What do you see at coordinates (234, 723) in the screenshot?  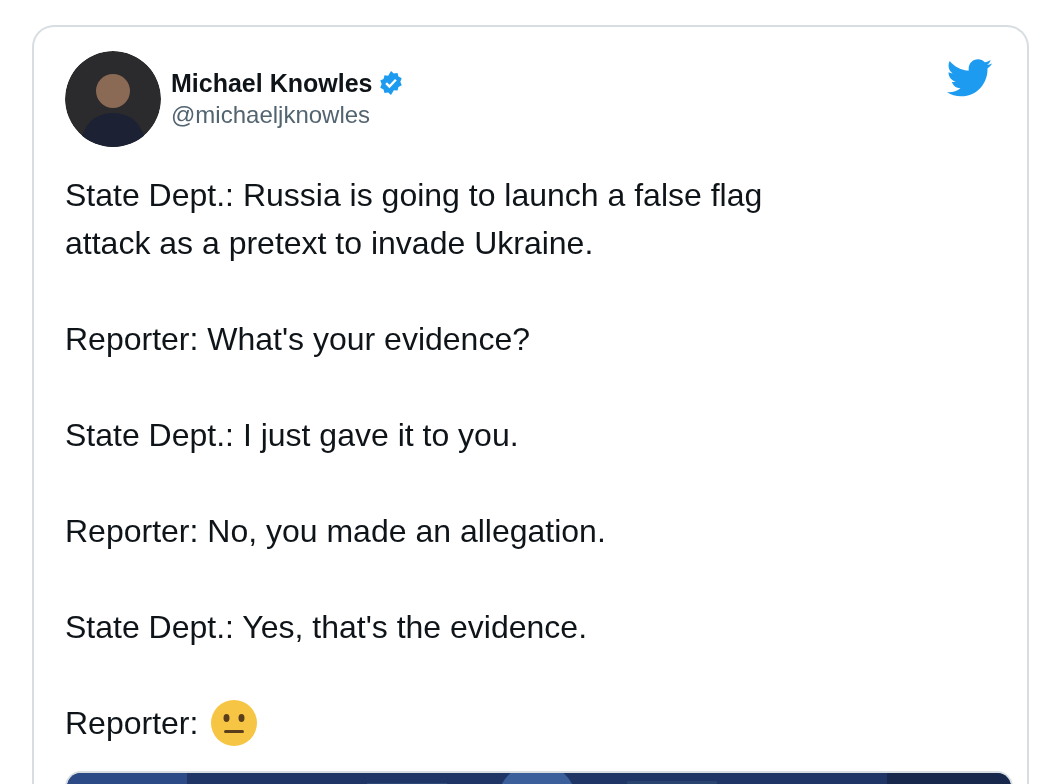 I see `neutral-face-icon` at bounding box center [234, 723].